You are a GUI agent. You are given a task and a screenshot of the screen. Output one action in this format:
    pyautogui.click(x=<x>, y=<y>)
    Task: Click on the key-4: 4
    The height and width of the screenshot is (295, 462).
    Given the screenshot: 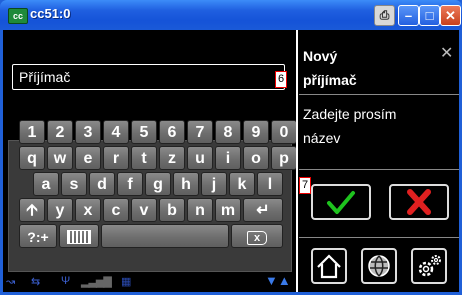 What is the action you would take?
    pyautogui.click(x=116, y=132)
    